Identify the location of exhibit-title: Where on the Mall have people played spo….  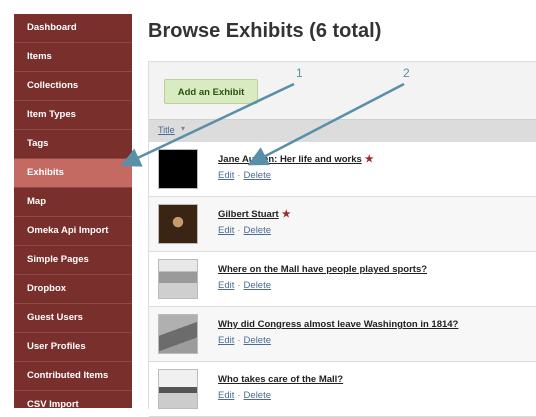
(322, 269).